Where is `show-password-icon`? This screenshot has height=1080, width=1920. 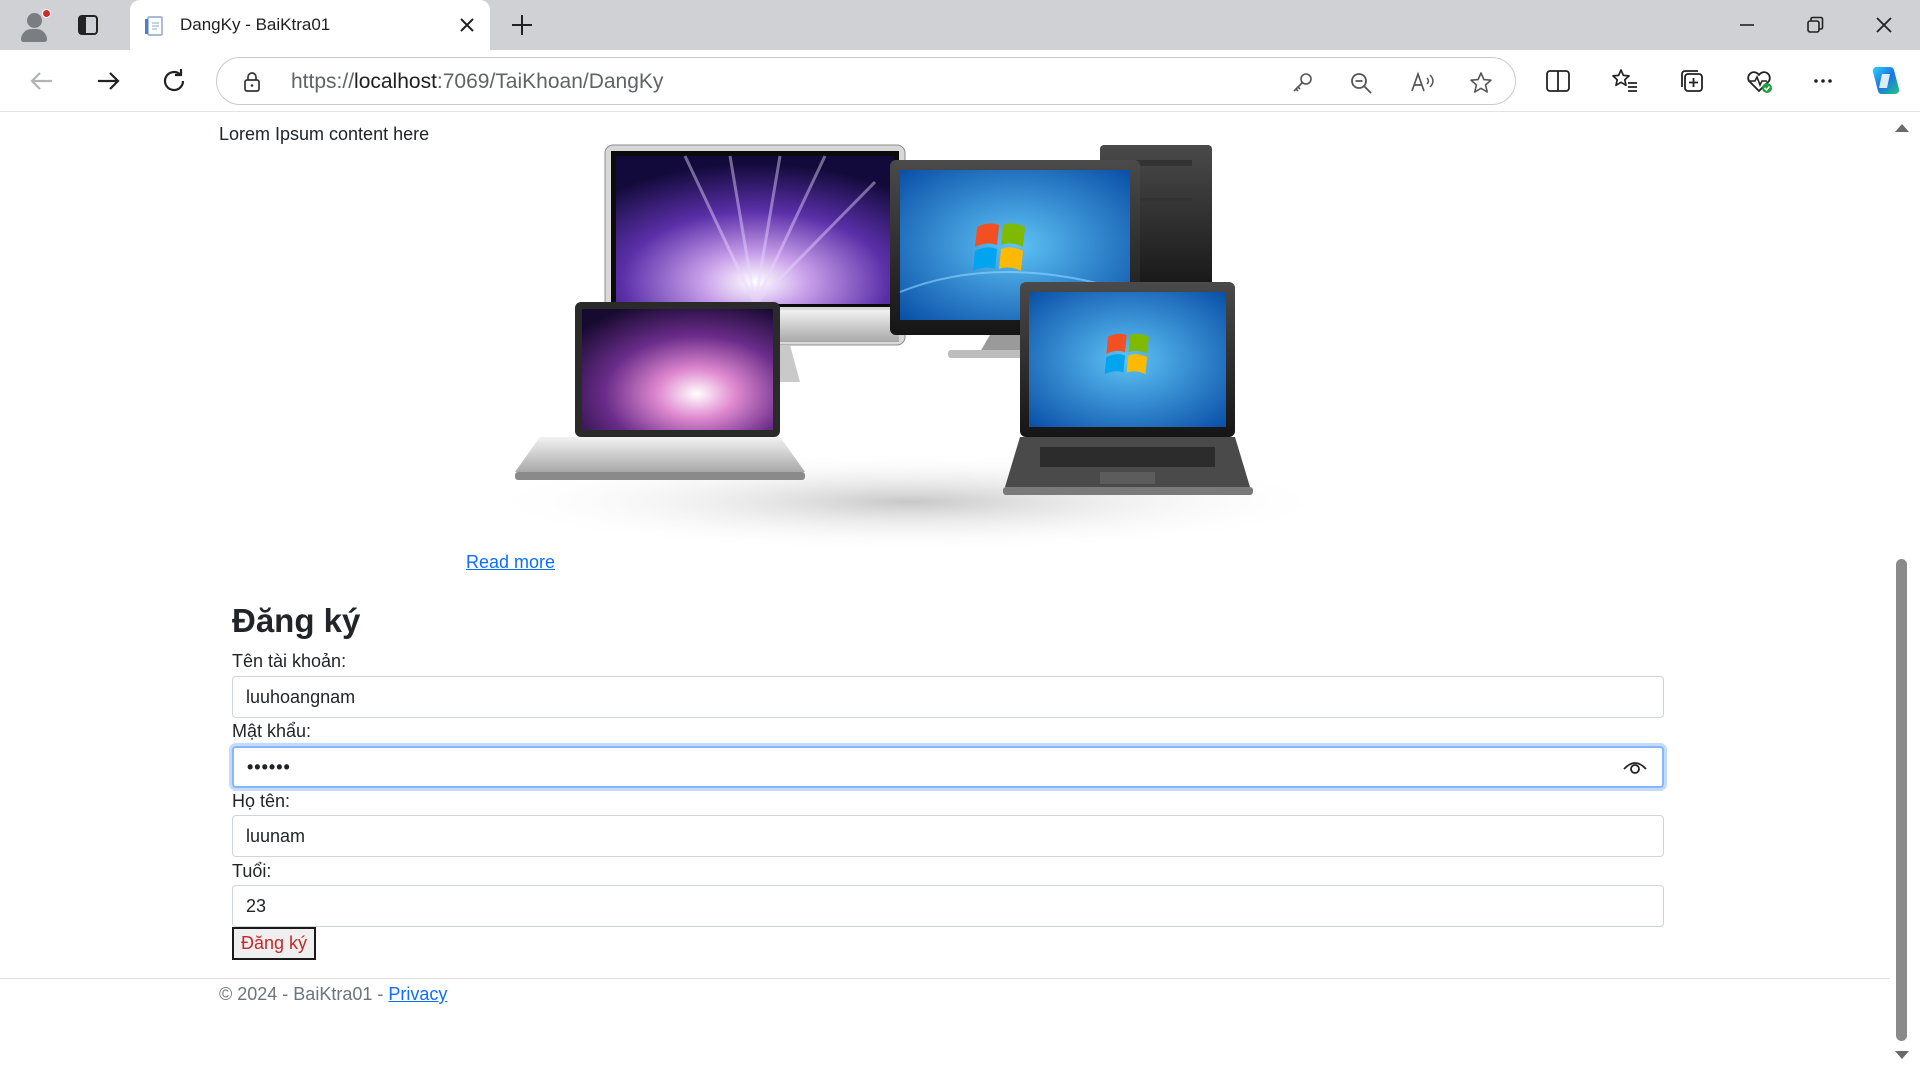 show-password-icon is located at coordinates (1635, 767).